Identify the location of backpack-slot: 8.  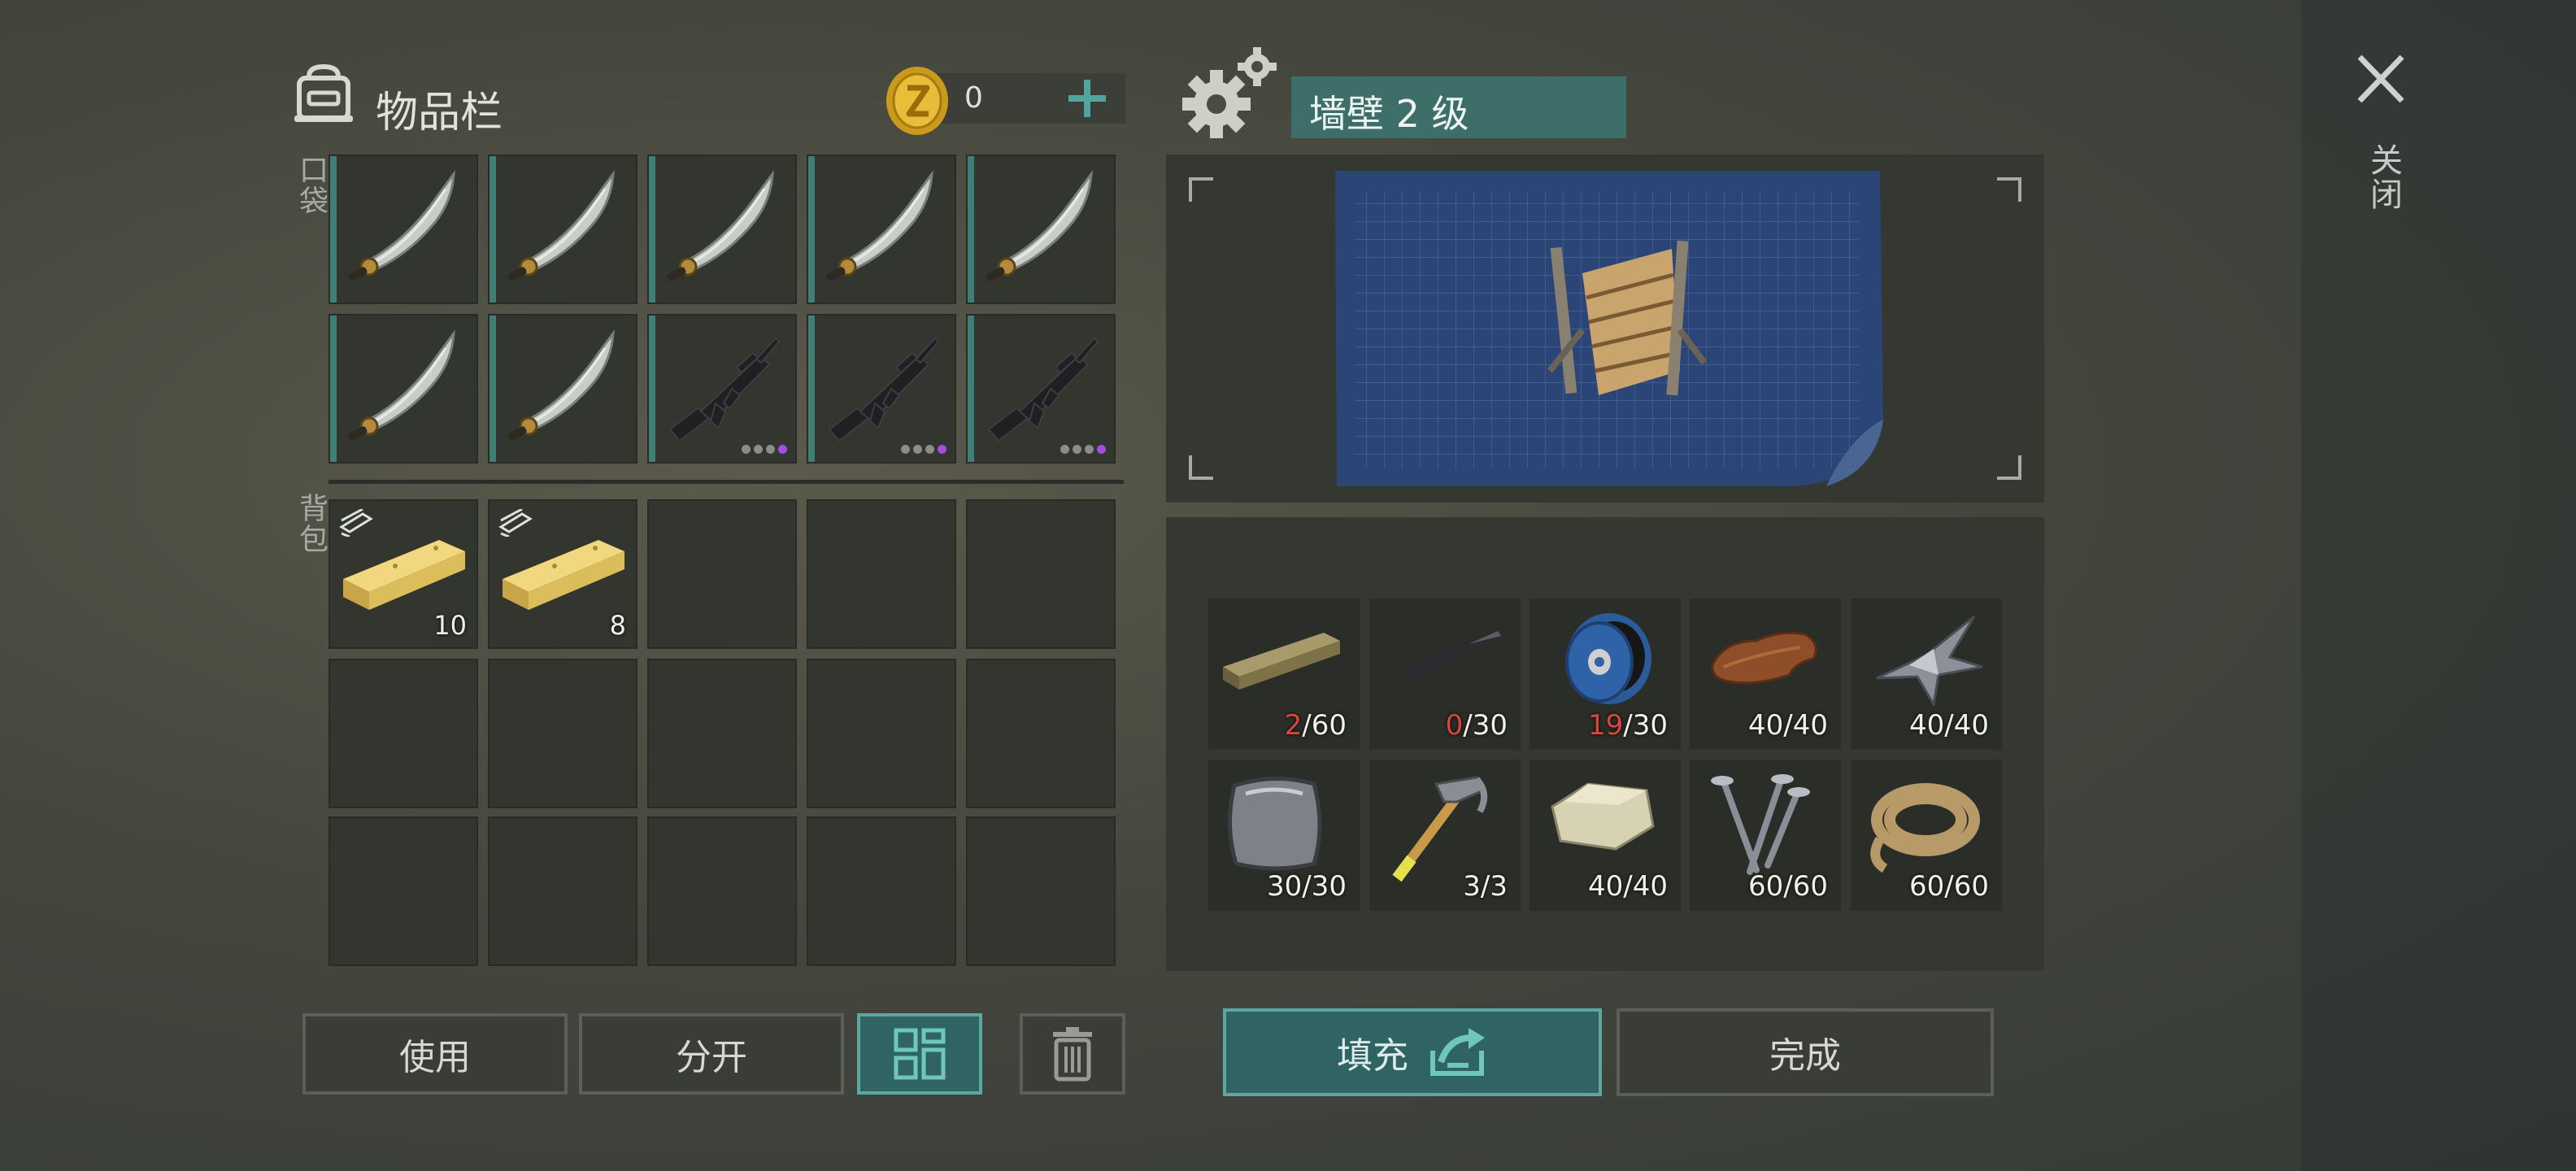
(562, 574).